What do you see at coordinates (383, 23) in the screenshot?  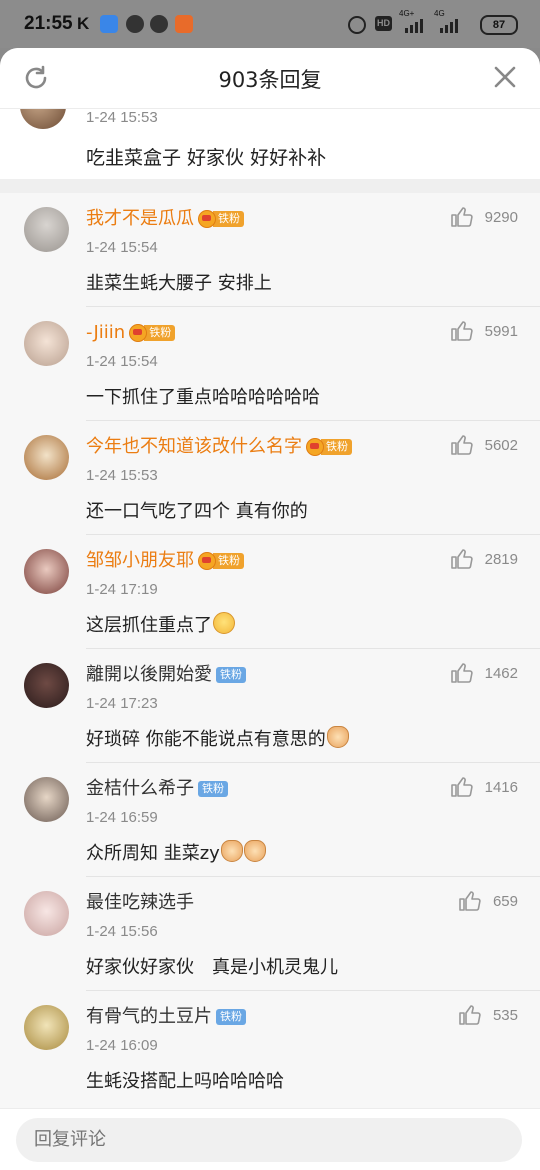 I see `hd-icon: HD` at bounding box center [383, 23].